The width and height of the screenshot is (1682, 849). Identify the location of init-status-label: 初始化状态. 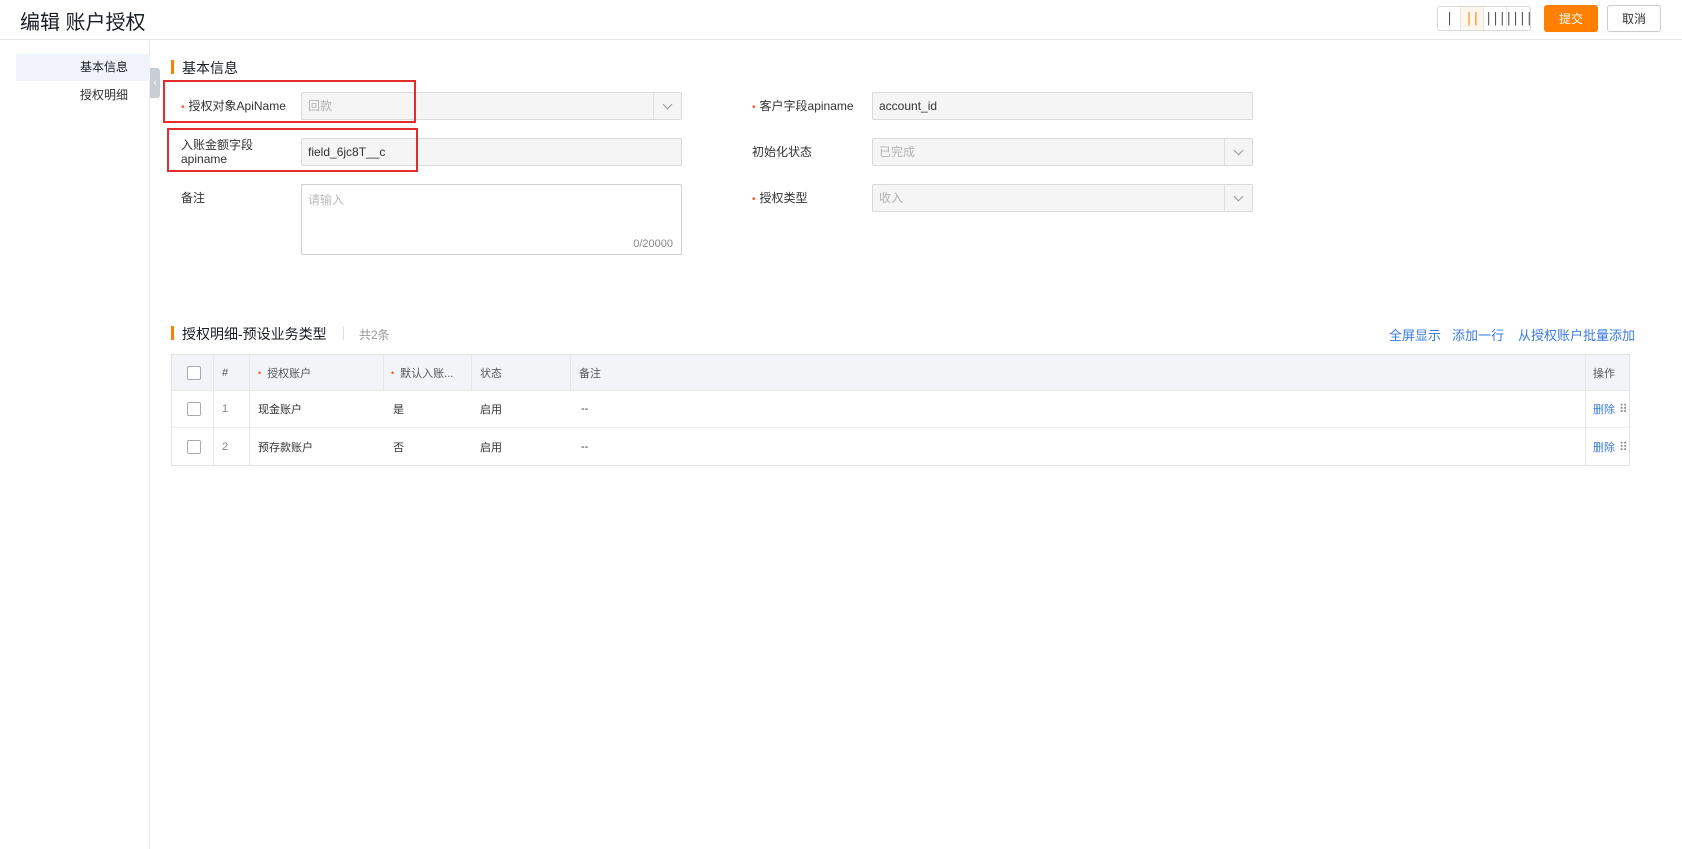
(782, 152).